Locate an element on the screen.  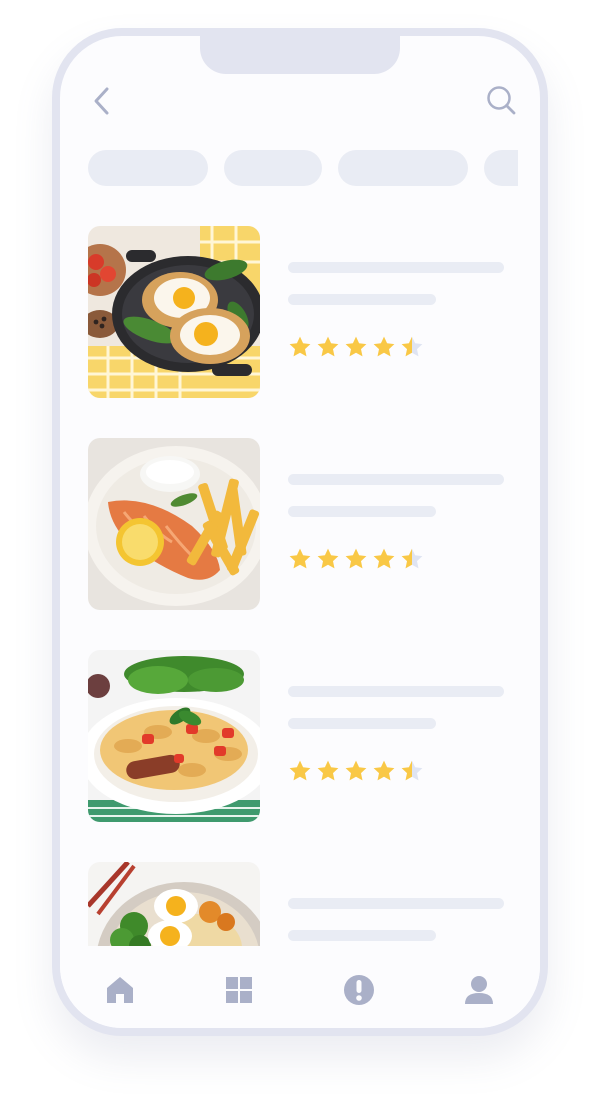
grid-icon is located at coordinates (239, 990).